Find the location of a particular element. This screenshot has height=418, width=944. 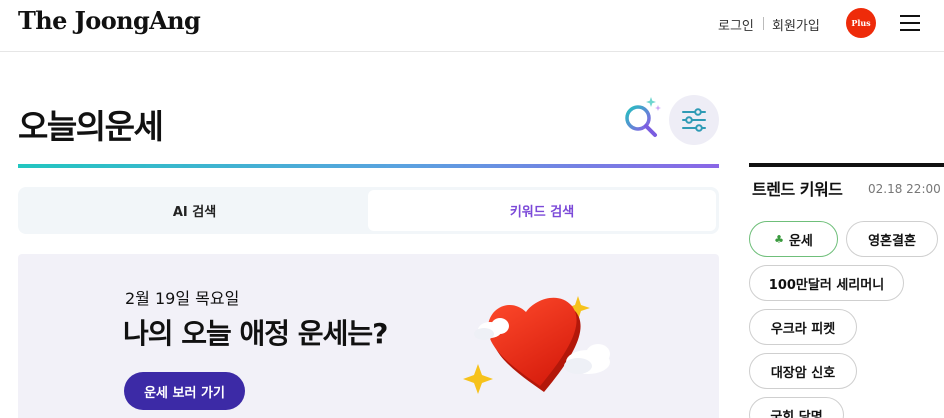

site-header: The JoongAng 로그인 회원가입 Plus is located at coordinates (472, 26).